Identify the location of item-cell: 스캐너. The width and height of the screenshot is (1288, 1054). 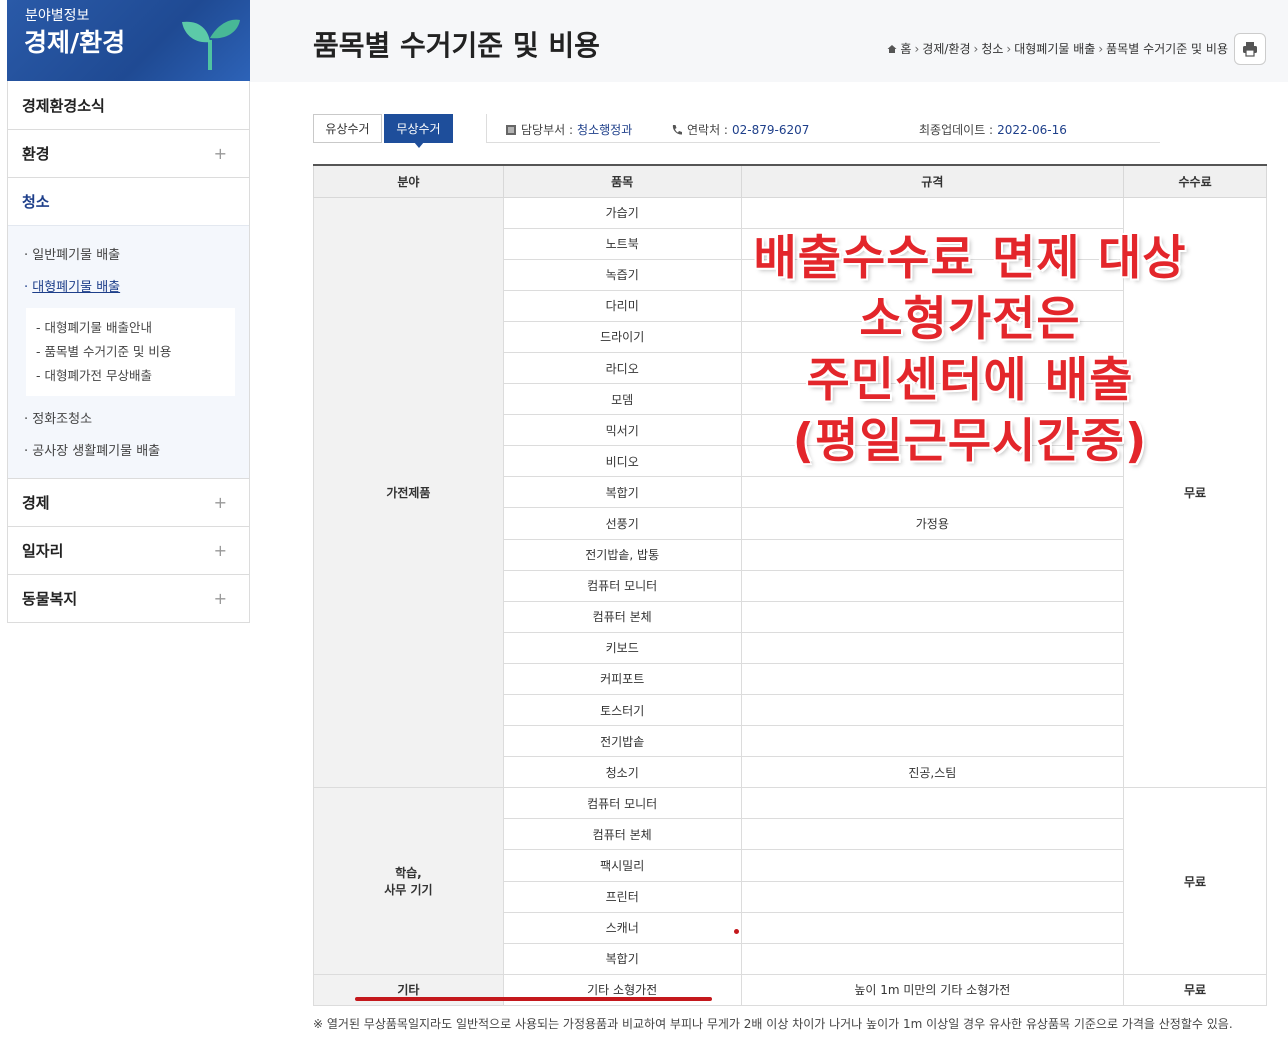
(622, 927).